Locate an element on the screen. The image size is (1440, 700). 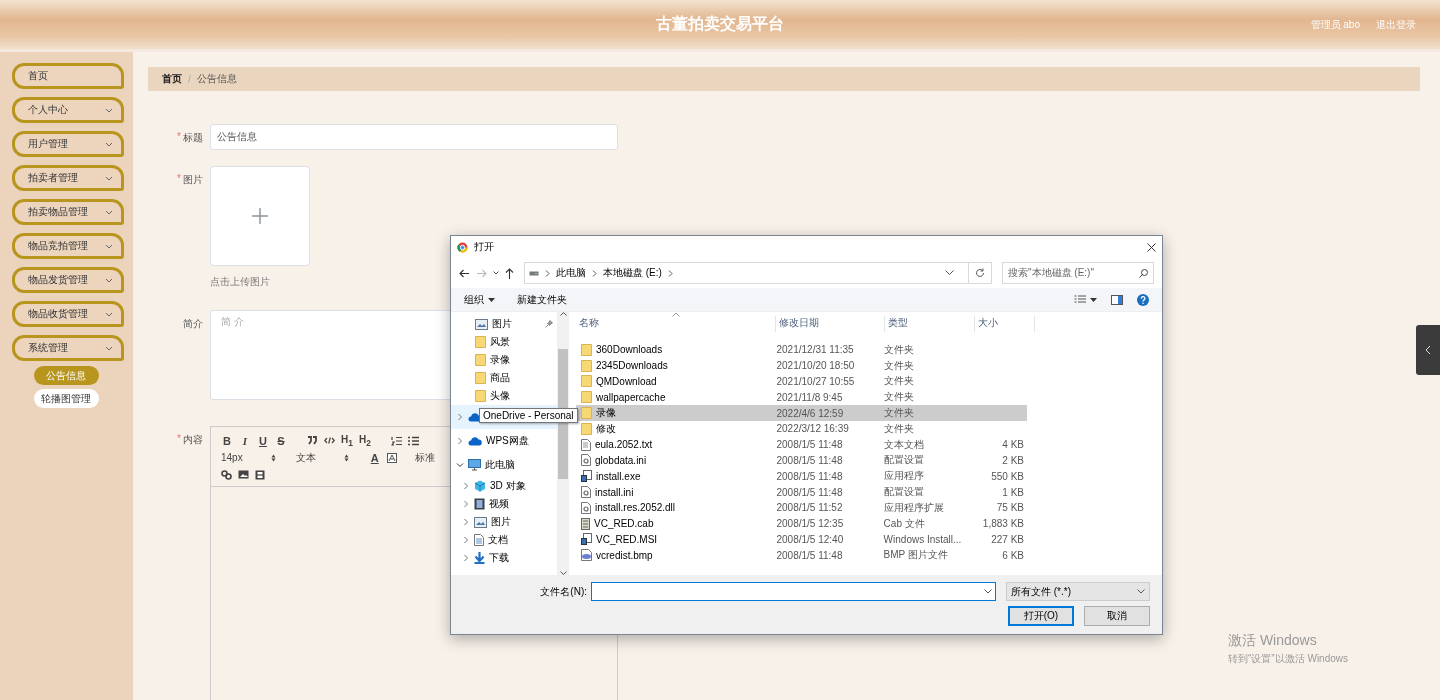
nav-item: 文档 is located at coordinates (504, 540).